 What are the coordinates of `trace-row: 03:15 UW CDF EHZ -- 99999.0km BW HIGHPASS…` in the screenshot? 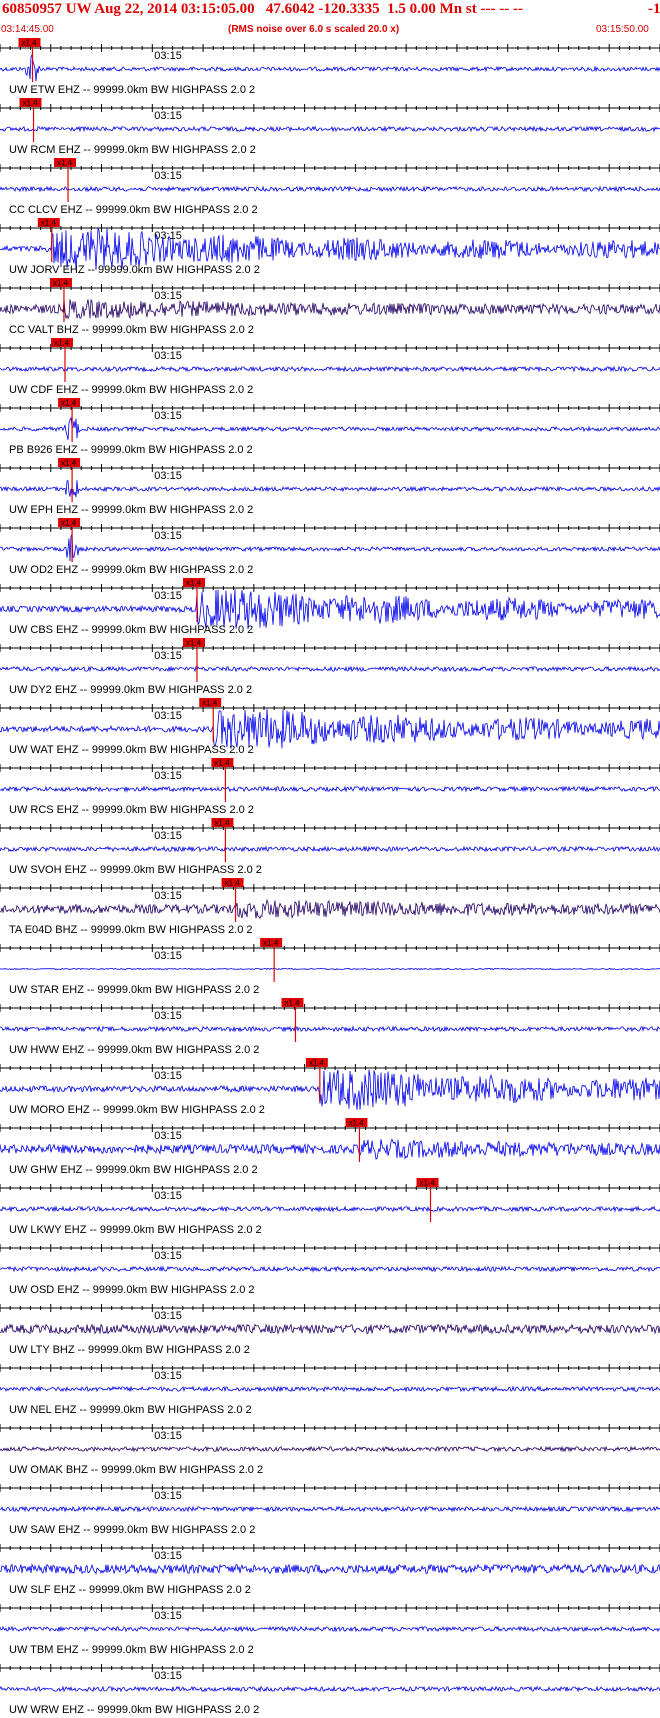 It's located at (330, 367).